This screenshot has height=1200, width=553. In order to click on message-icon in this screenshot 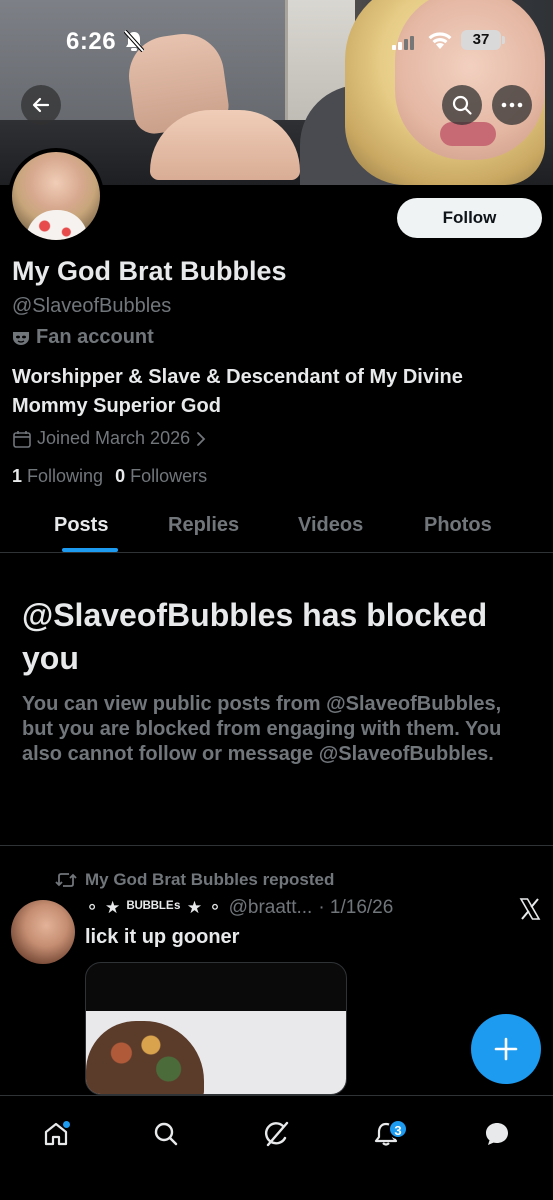, I will do `click(497, 1134)`.